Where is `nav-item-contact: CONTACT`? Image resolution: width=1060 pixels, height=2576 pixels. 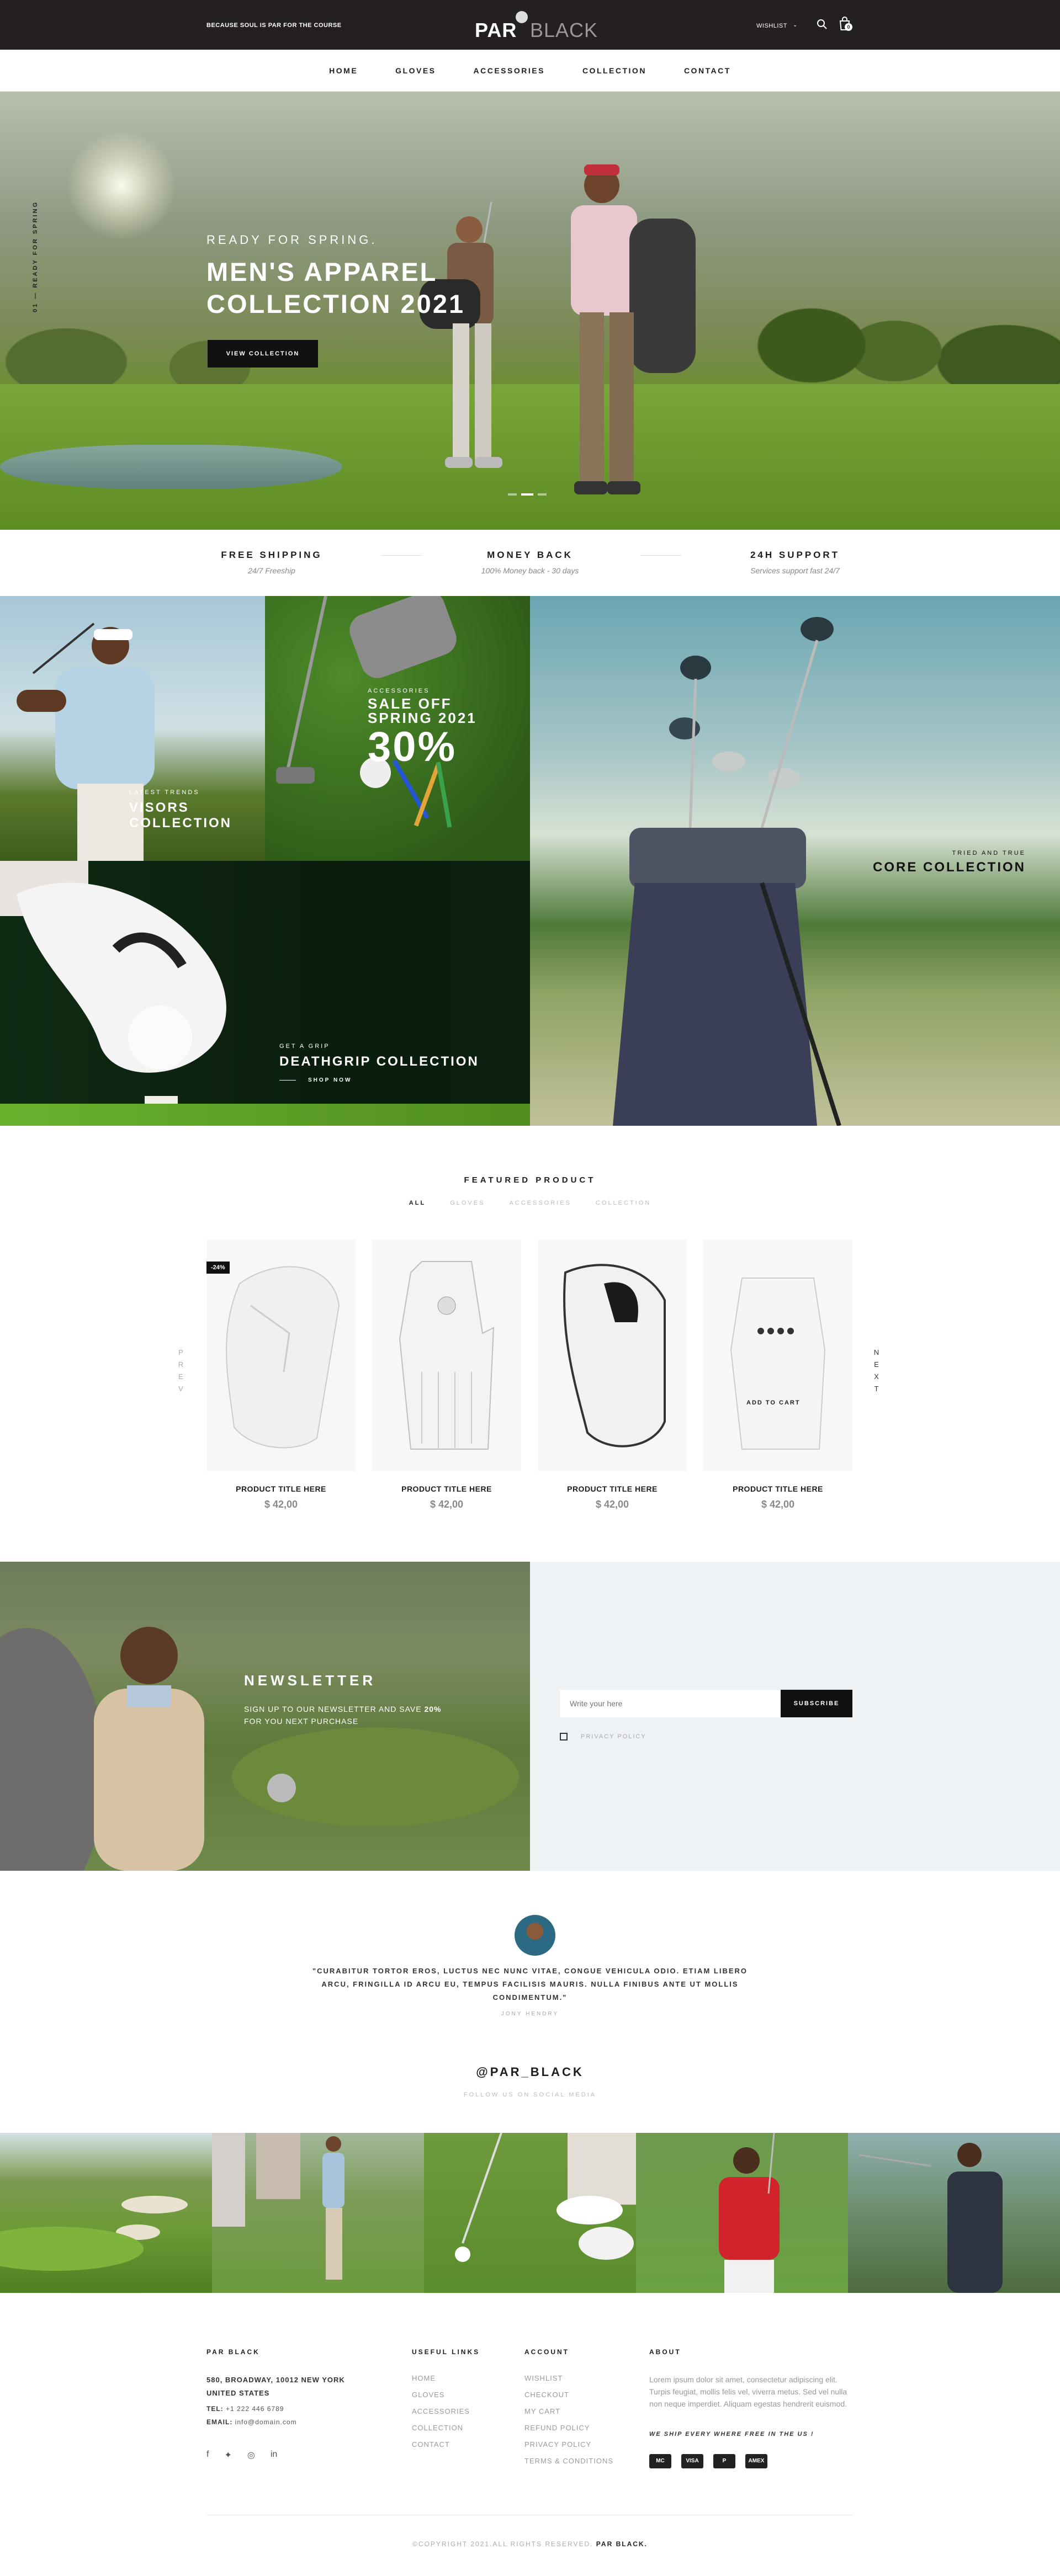
nav-item-contact: CONTACT is located at coordinates (708, 70).